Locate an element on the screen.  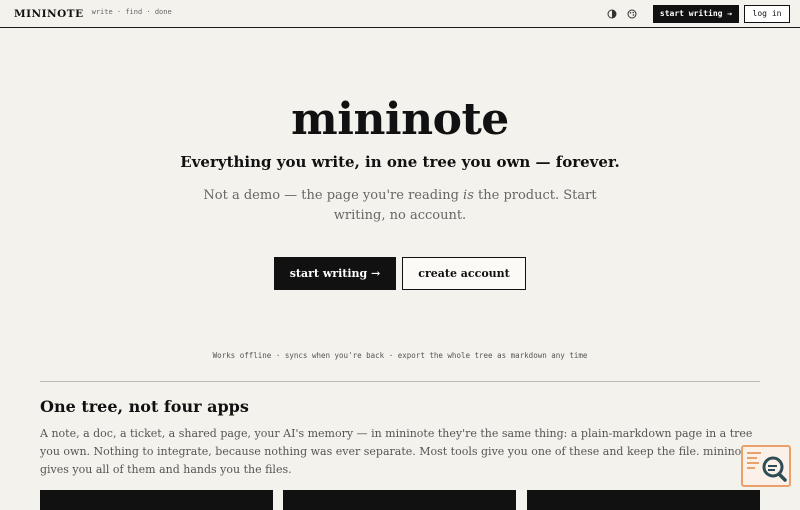
hero-title: mininote is located at coordinates (400, 119).